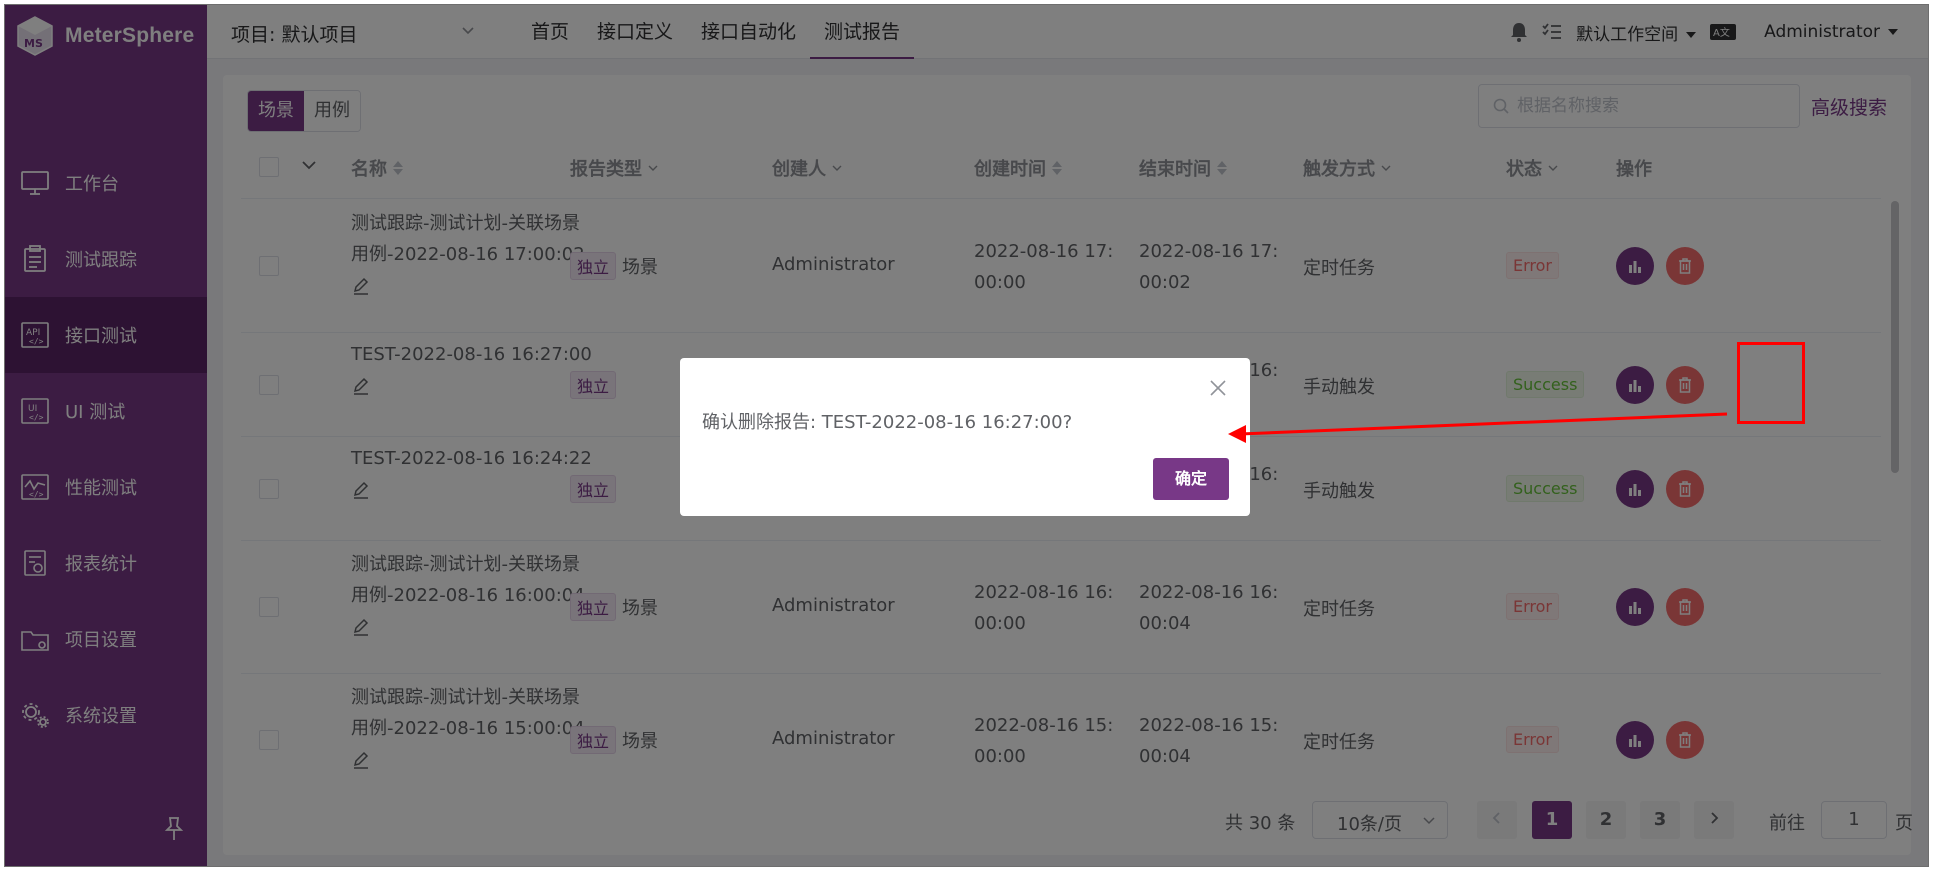  Describe the element at coordinates (1218, 388) in the screenshot. I see `close-icon` at that location.